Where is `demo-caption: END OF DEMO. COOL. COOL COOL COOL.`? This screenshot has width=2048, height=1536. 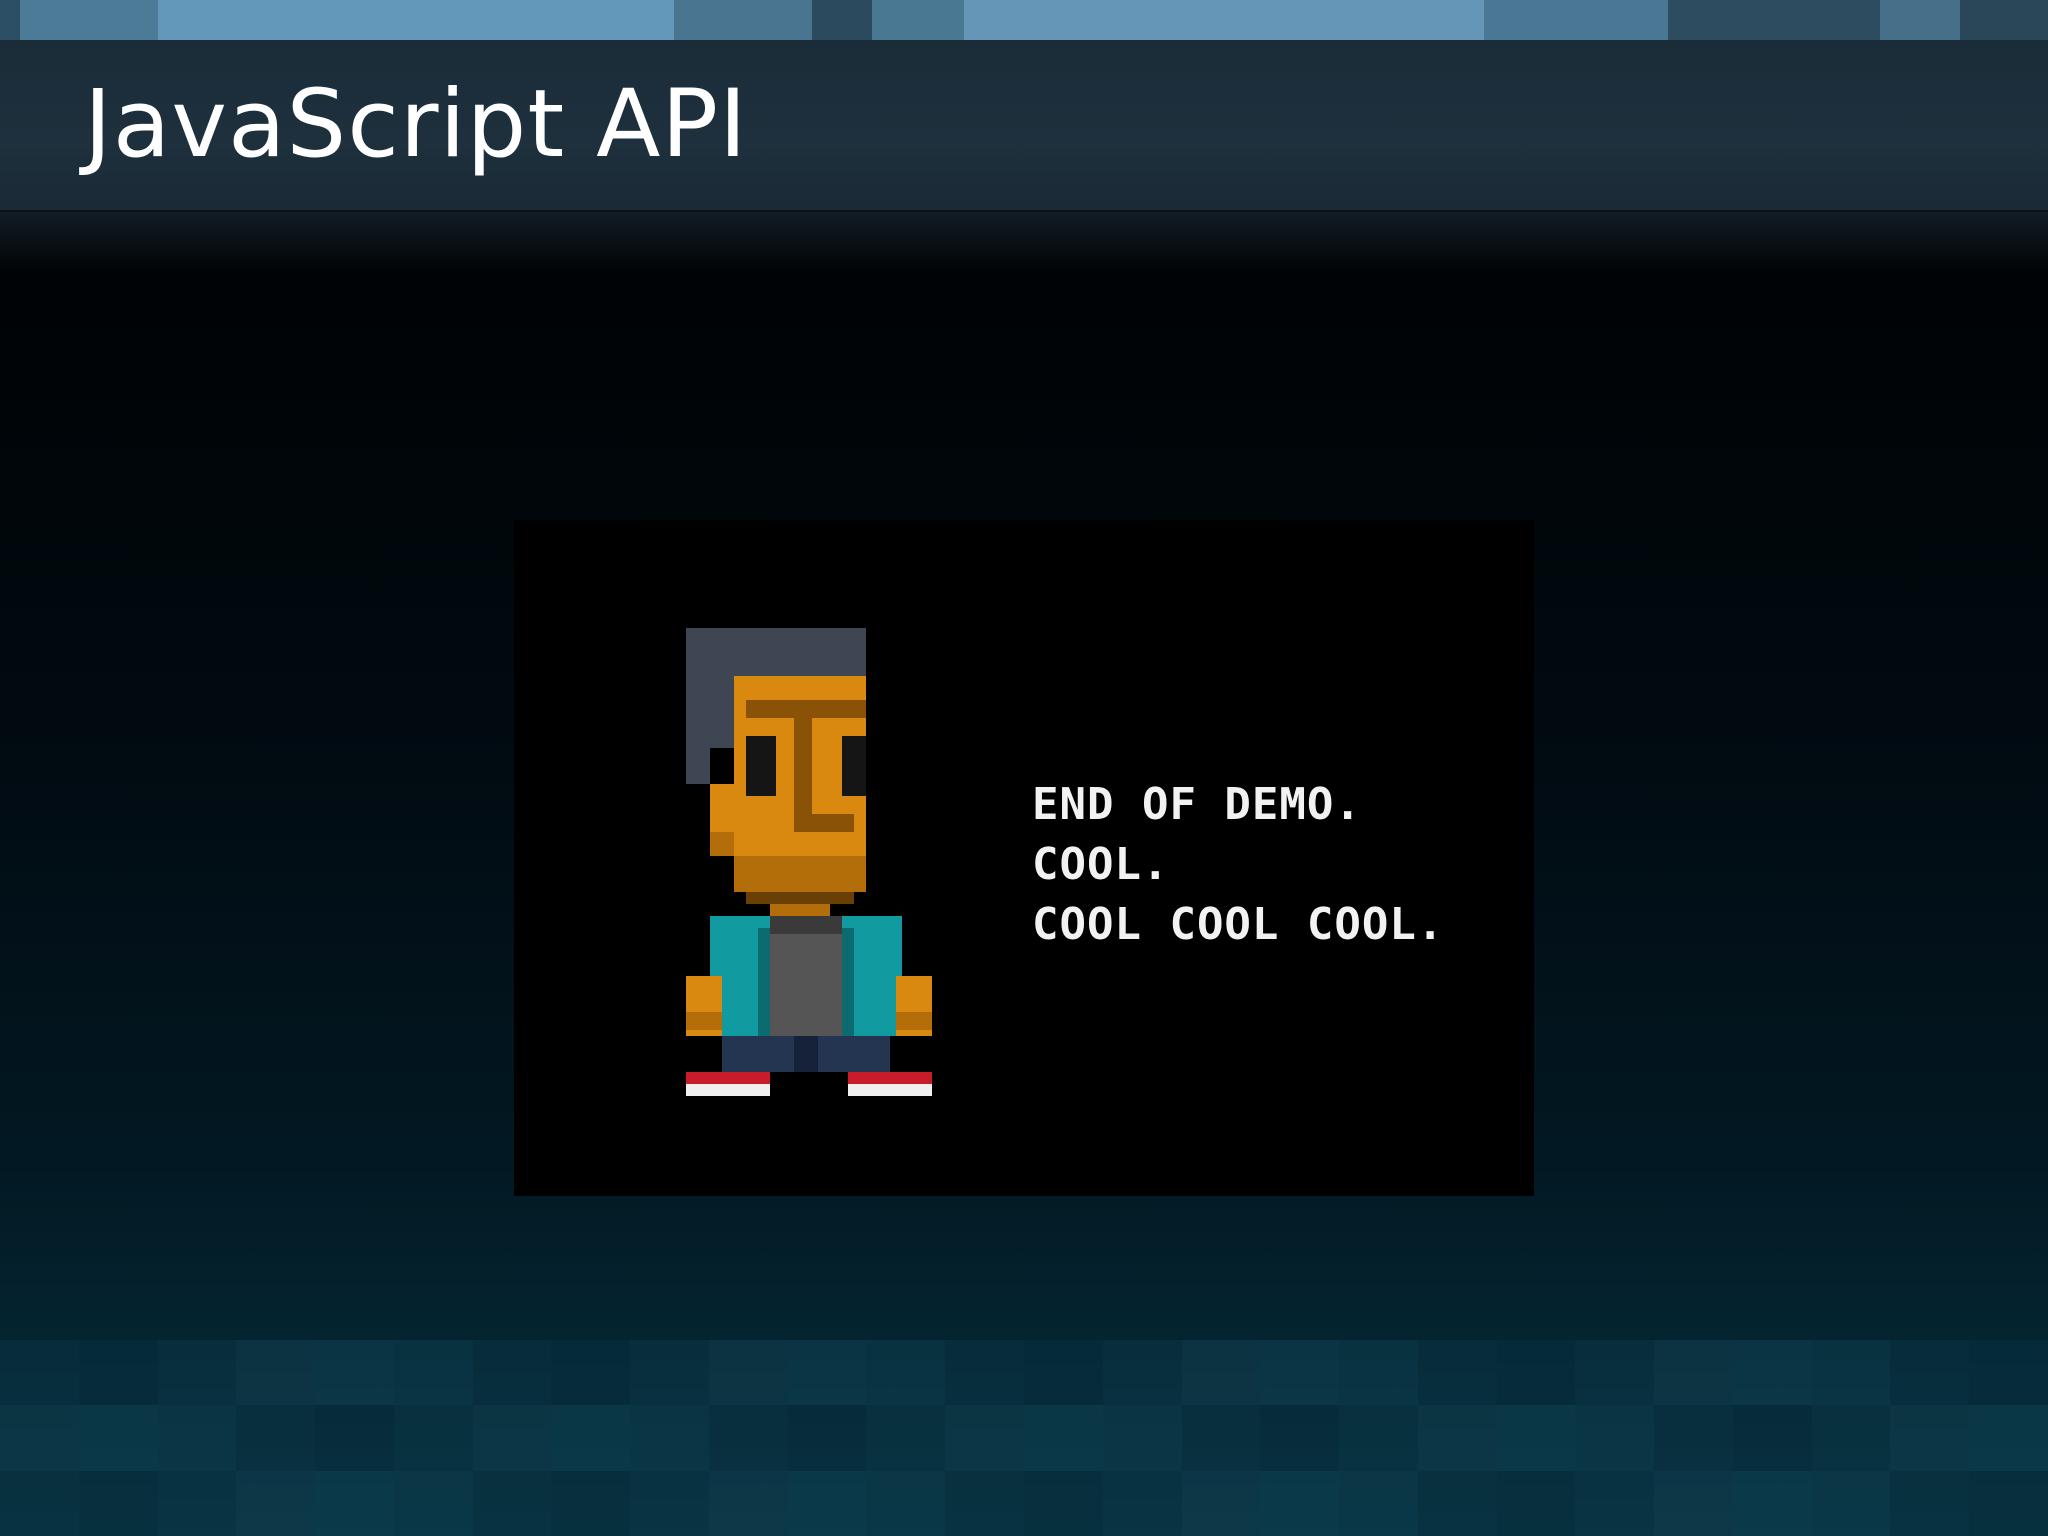
demo-caption: END OF DEMO. COOL. COOL COOL COOL. is located at coordinates (1238, 865).